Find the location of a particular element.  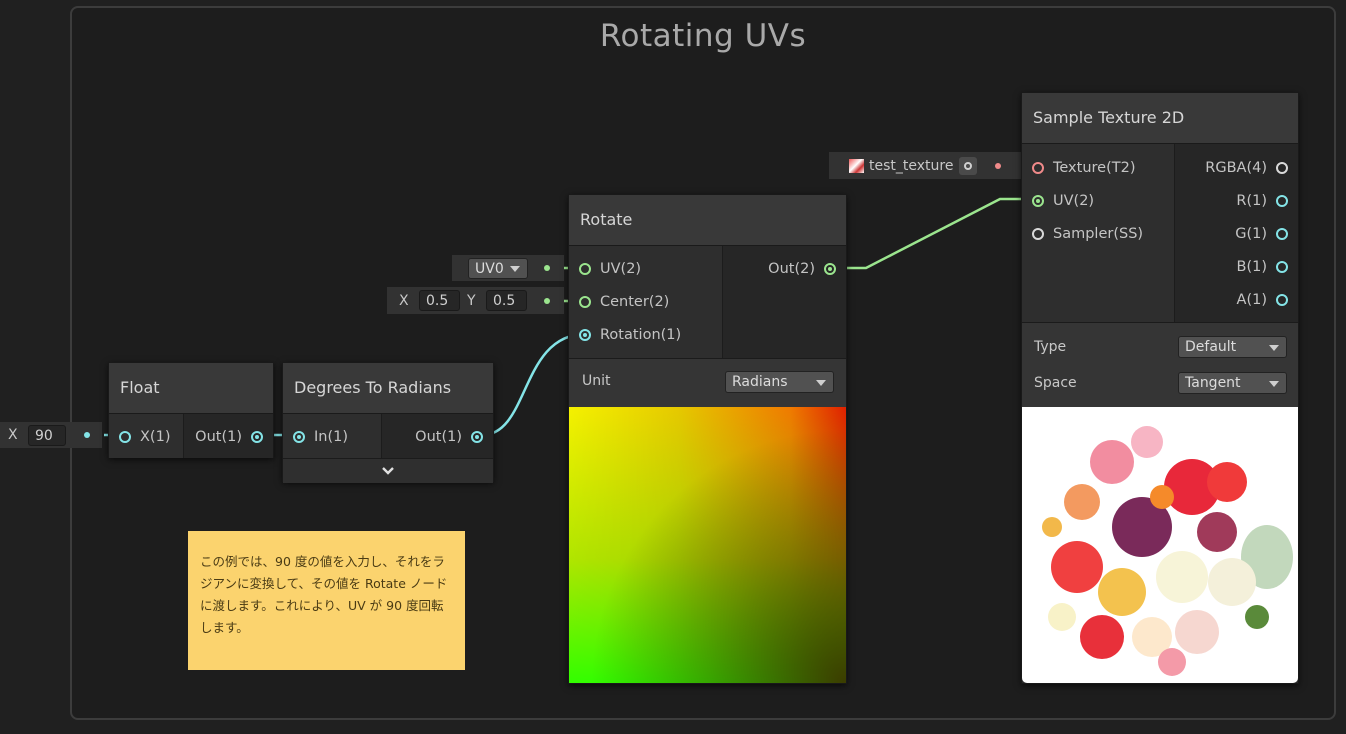

rotate-input-uv-label: UV(2) is located at coordinates (621, 268).